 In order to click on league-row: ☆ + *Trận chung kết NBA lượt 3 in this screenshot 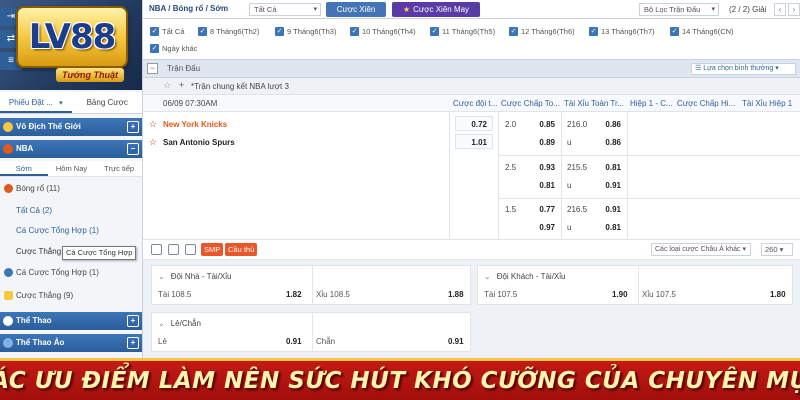, I will do `click(471, 86)`.